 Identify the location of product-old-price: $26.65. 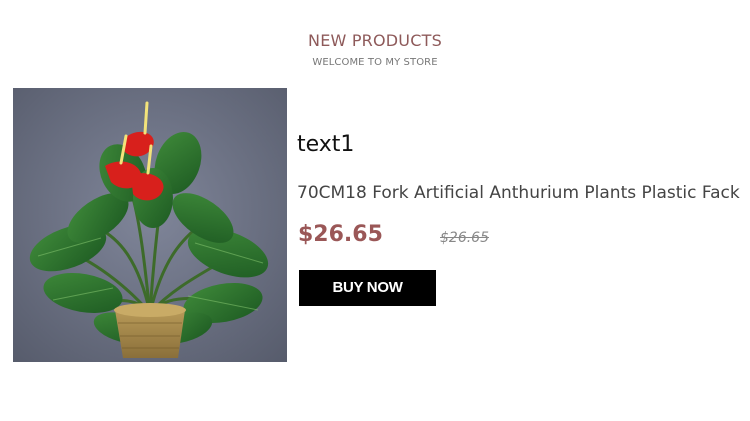
(464, 238).